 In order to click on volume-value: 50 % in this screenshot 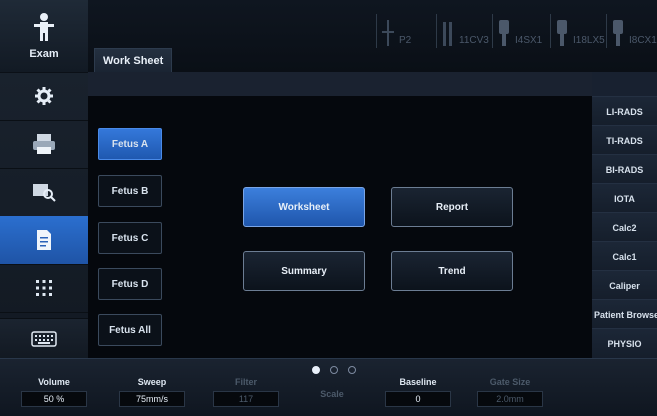, I will do `click(54, 399)`.